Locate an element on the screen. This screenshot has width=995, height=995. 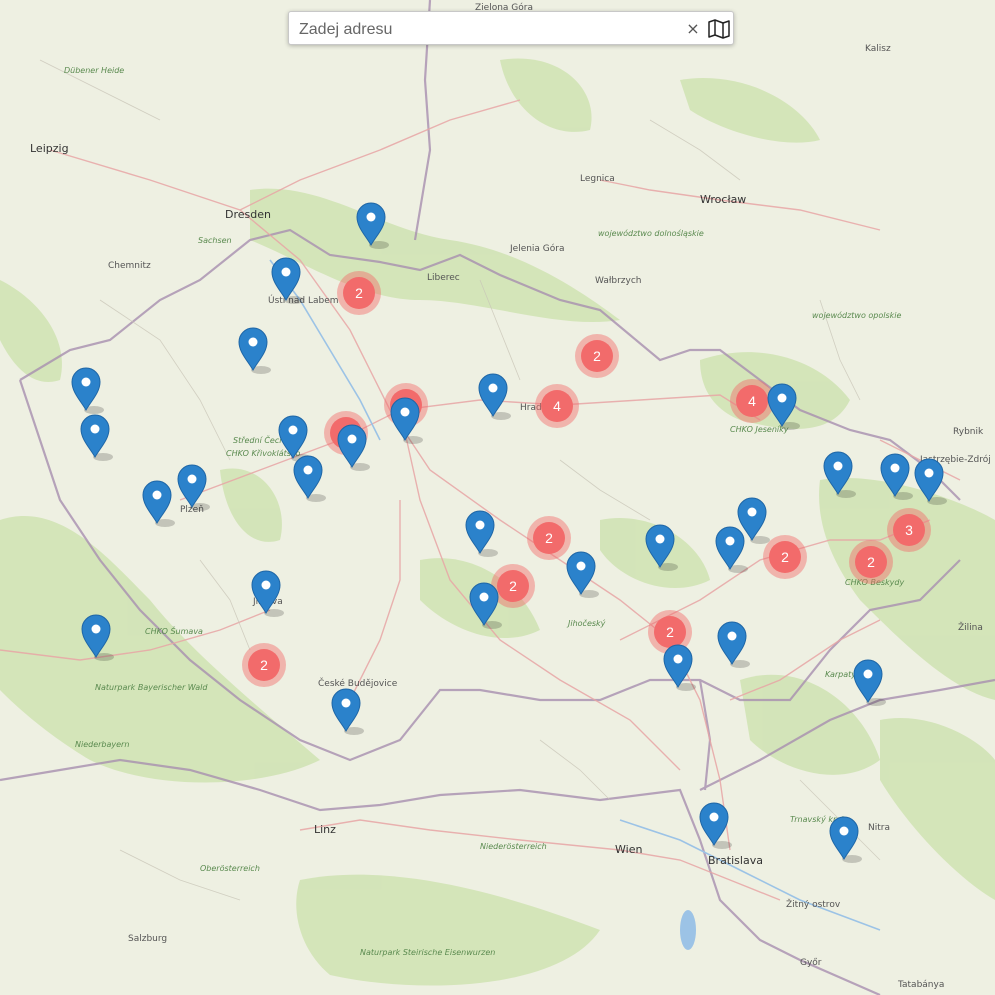
label-naturpark-bayerischer-wald: Naturpark Bayerischer Wald is located at coordinates (151, 687).